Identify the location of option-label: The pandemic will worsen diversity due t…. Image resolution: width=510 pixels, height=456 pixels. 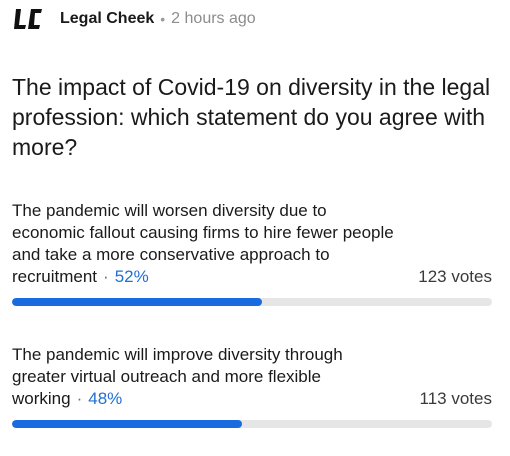
(203, 243).